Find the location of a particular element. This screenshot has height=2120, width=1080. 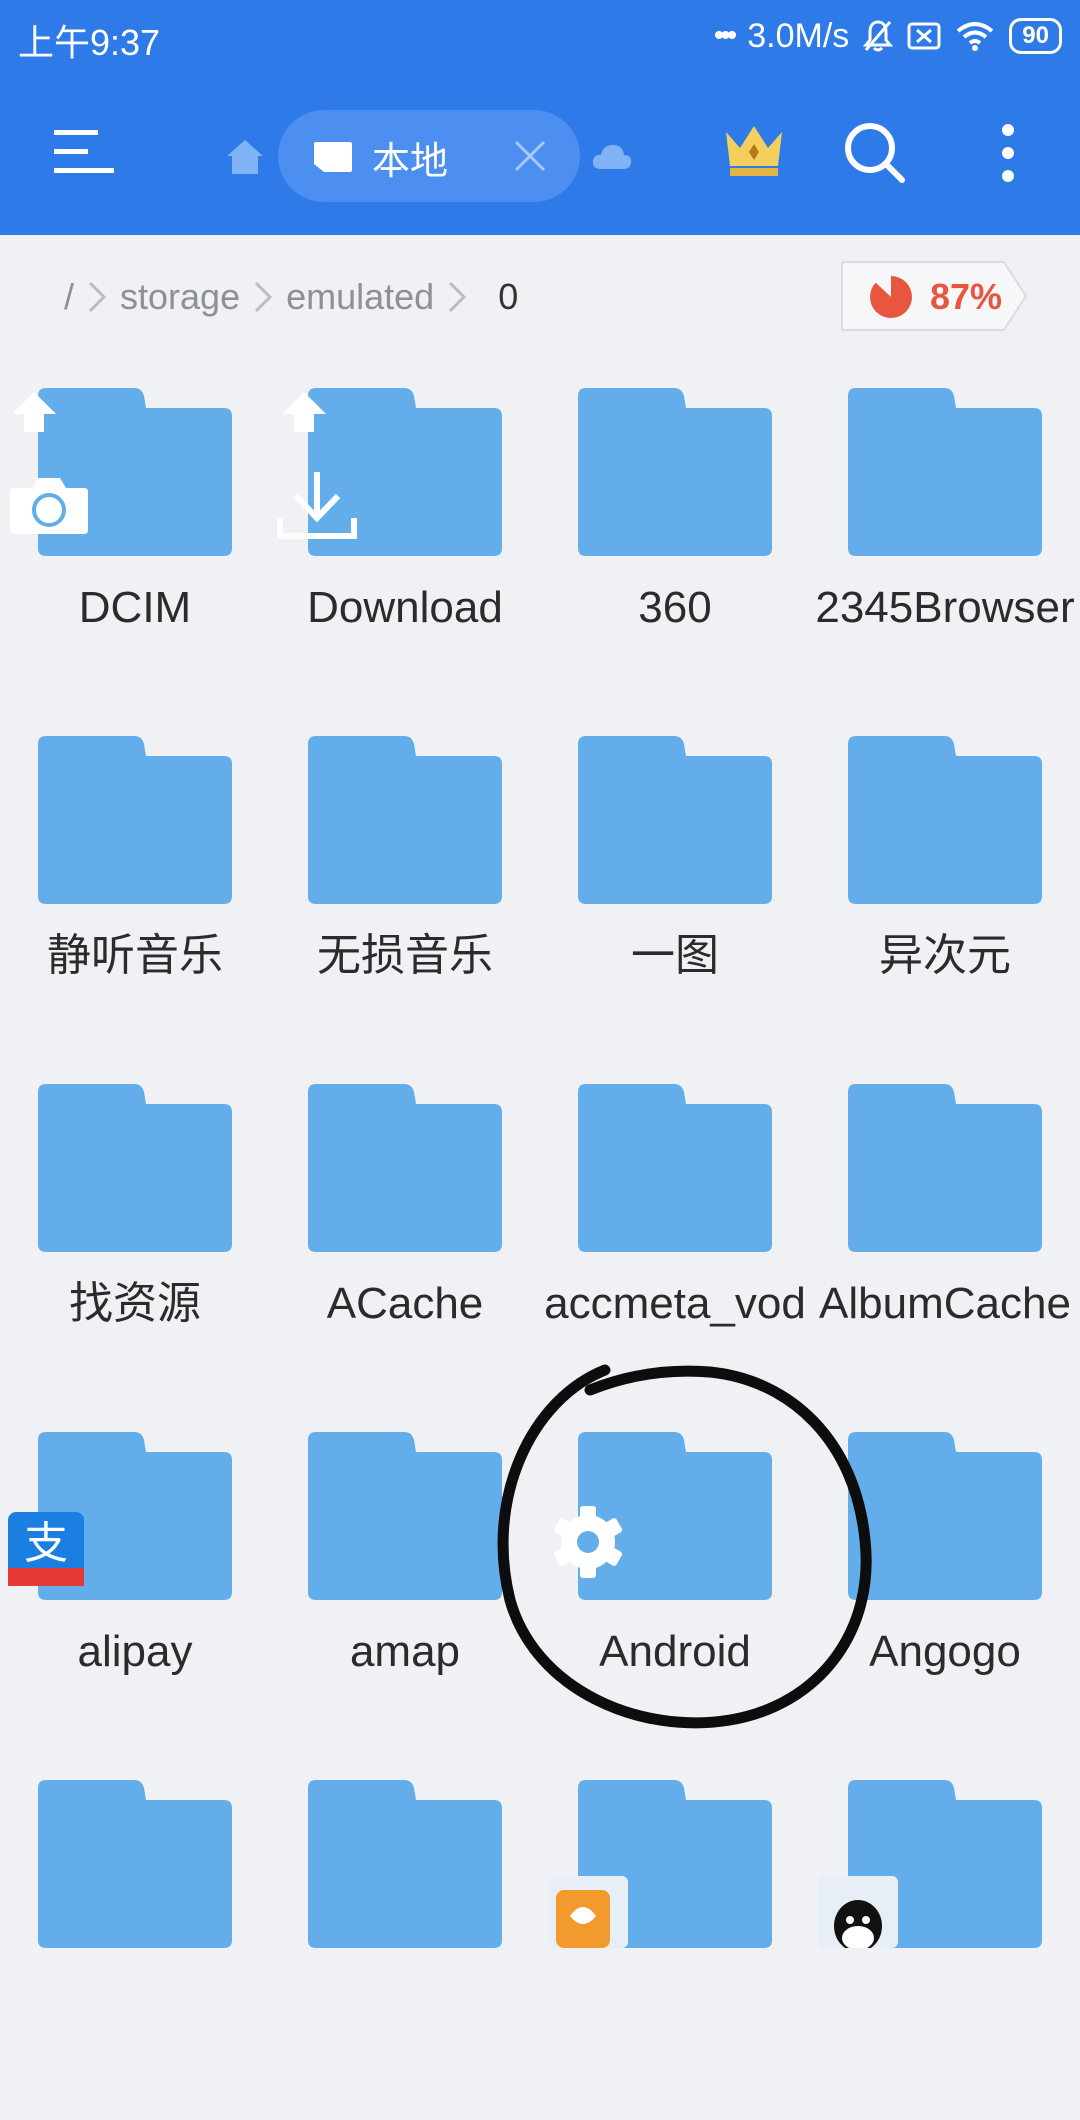

home-button is located at coordinates (245, 157).